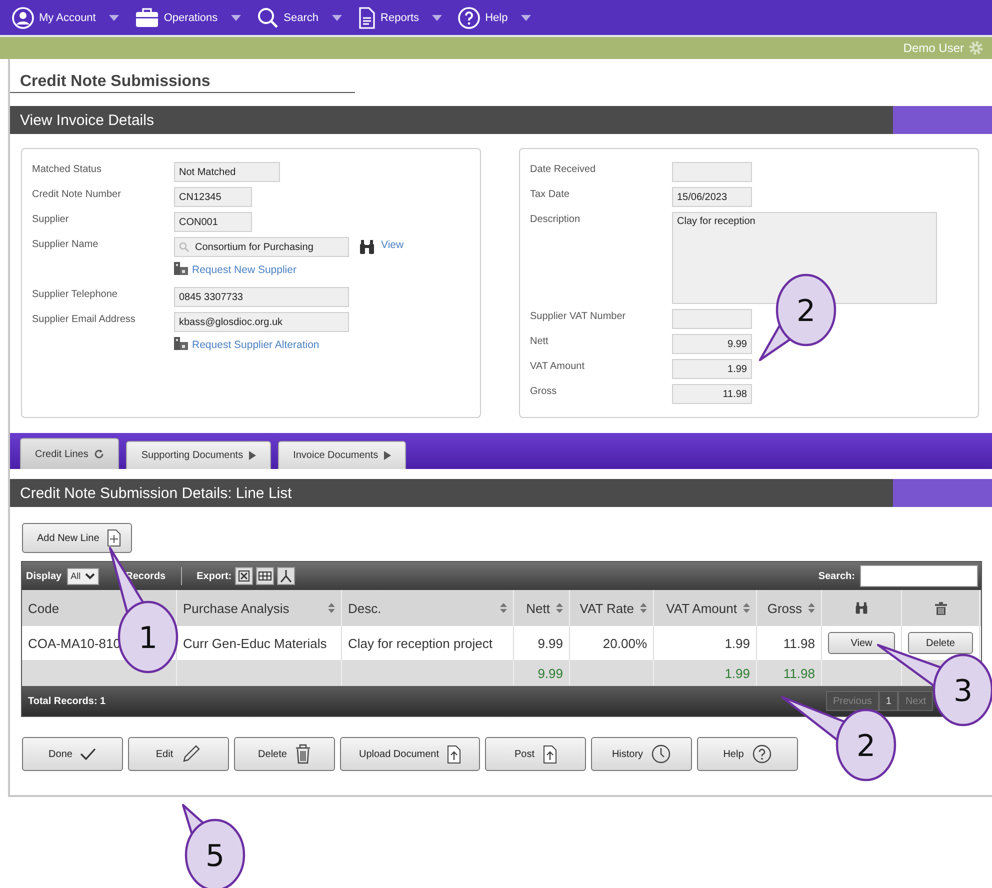 The image size is (992, 888). I want to click on field-label: Supplier Telephone, so click(75, 294).